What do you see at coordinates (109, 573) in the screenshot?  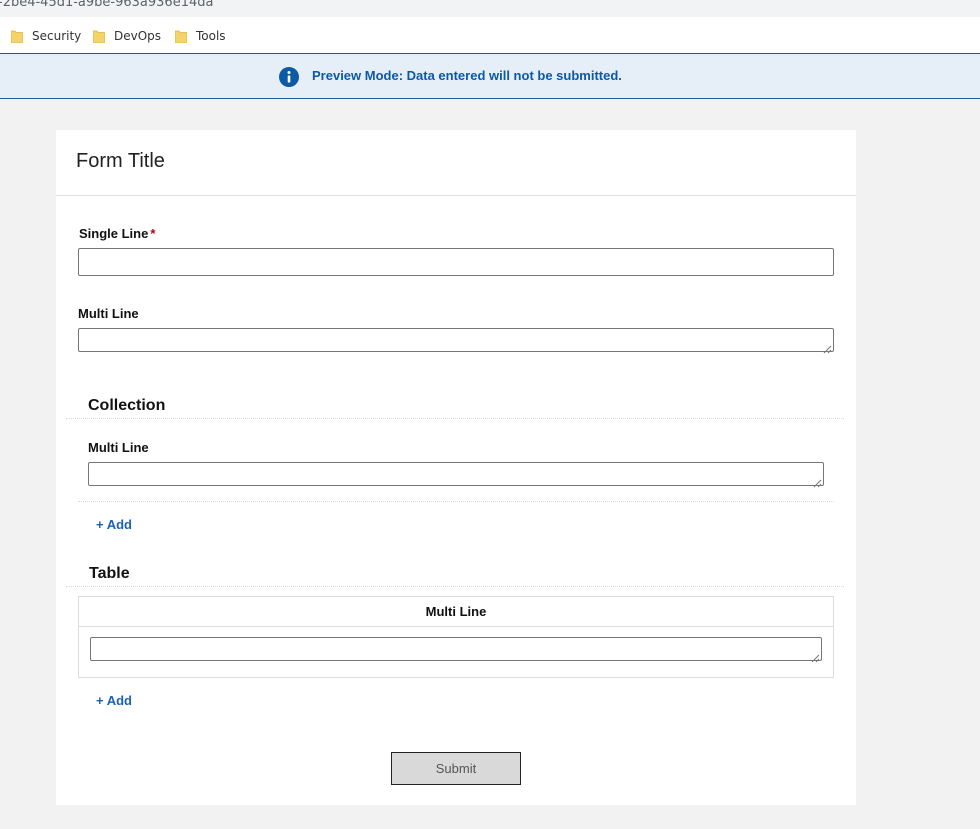 I see `table-title: Table` at bounding box center [109, 573].